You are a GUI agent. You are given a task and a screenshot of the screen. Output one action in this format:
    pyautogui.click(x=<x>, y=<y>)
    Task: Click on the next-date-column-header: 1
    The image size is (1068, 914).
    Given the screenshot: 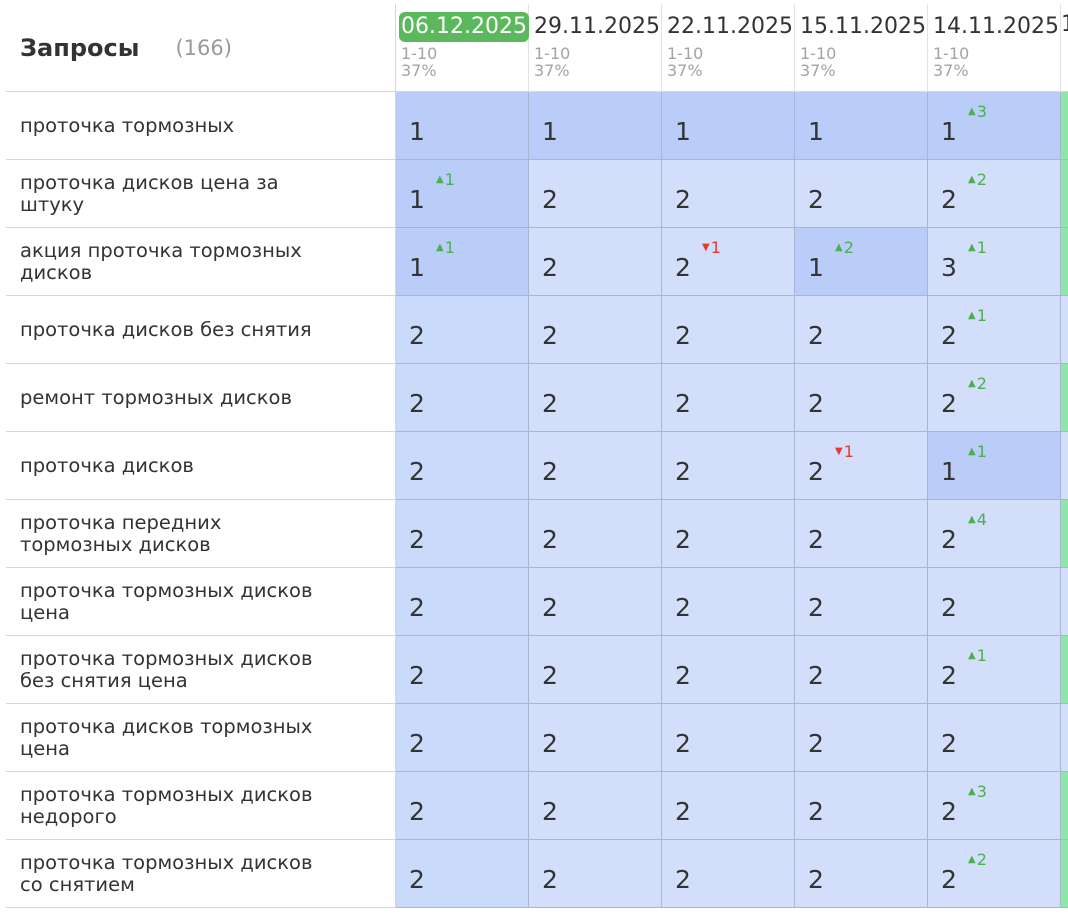 What is the action you would take?
    pyautogui.click(x=1064, y=48)
    